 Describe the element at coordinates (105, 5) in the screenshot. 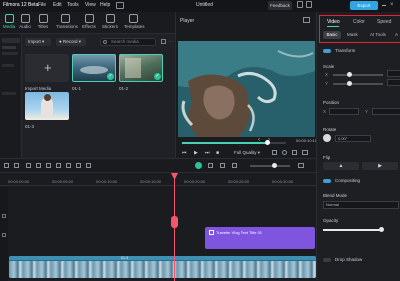

I see `menu-help: Help` at that location.